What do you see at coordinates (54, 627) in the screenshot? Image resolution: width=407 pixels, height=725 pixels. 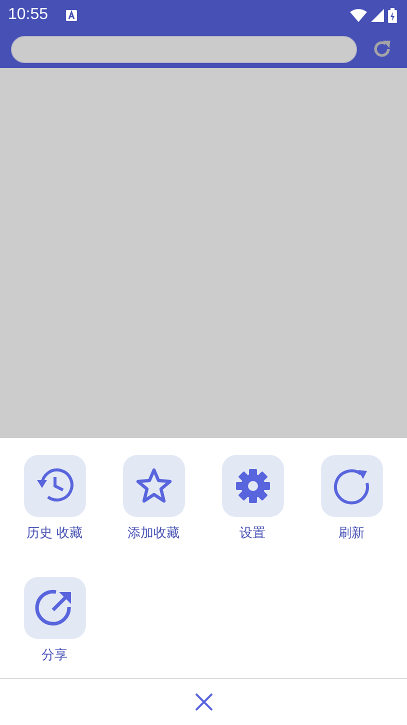 I see `menu-item: 分享` at bounding box center [54, 627].